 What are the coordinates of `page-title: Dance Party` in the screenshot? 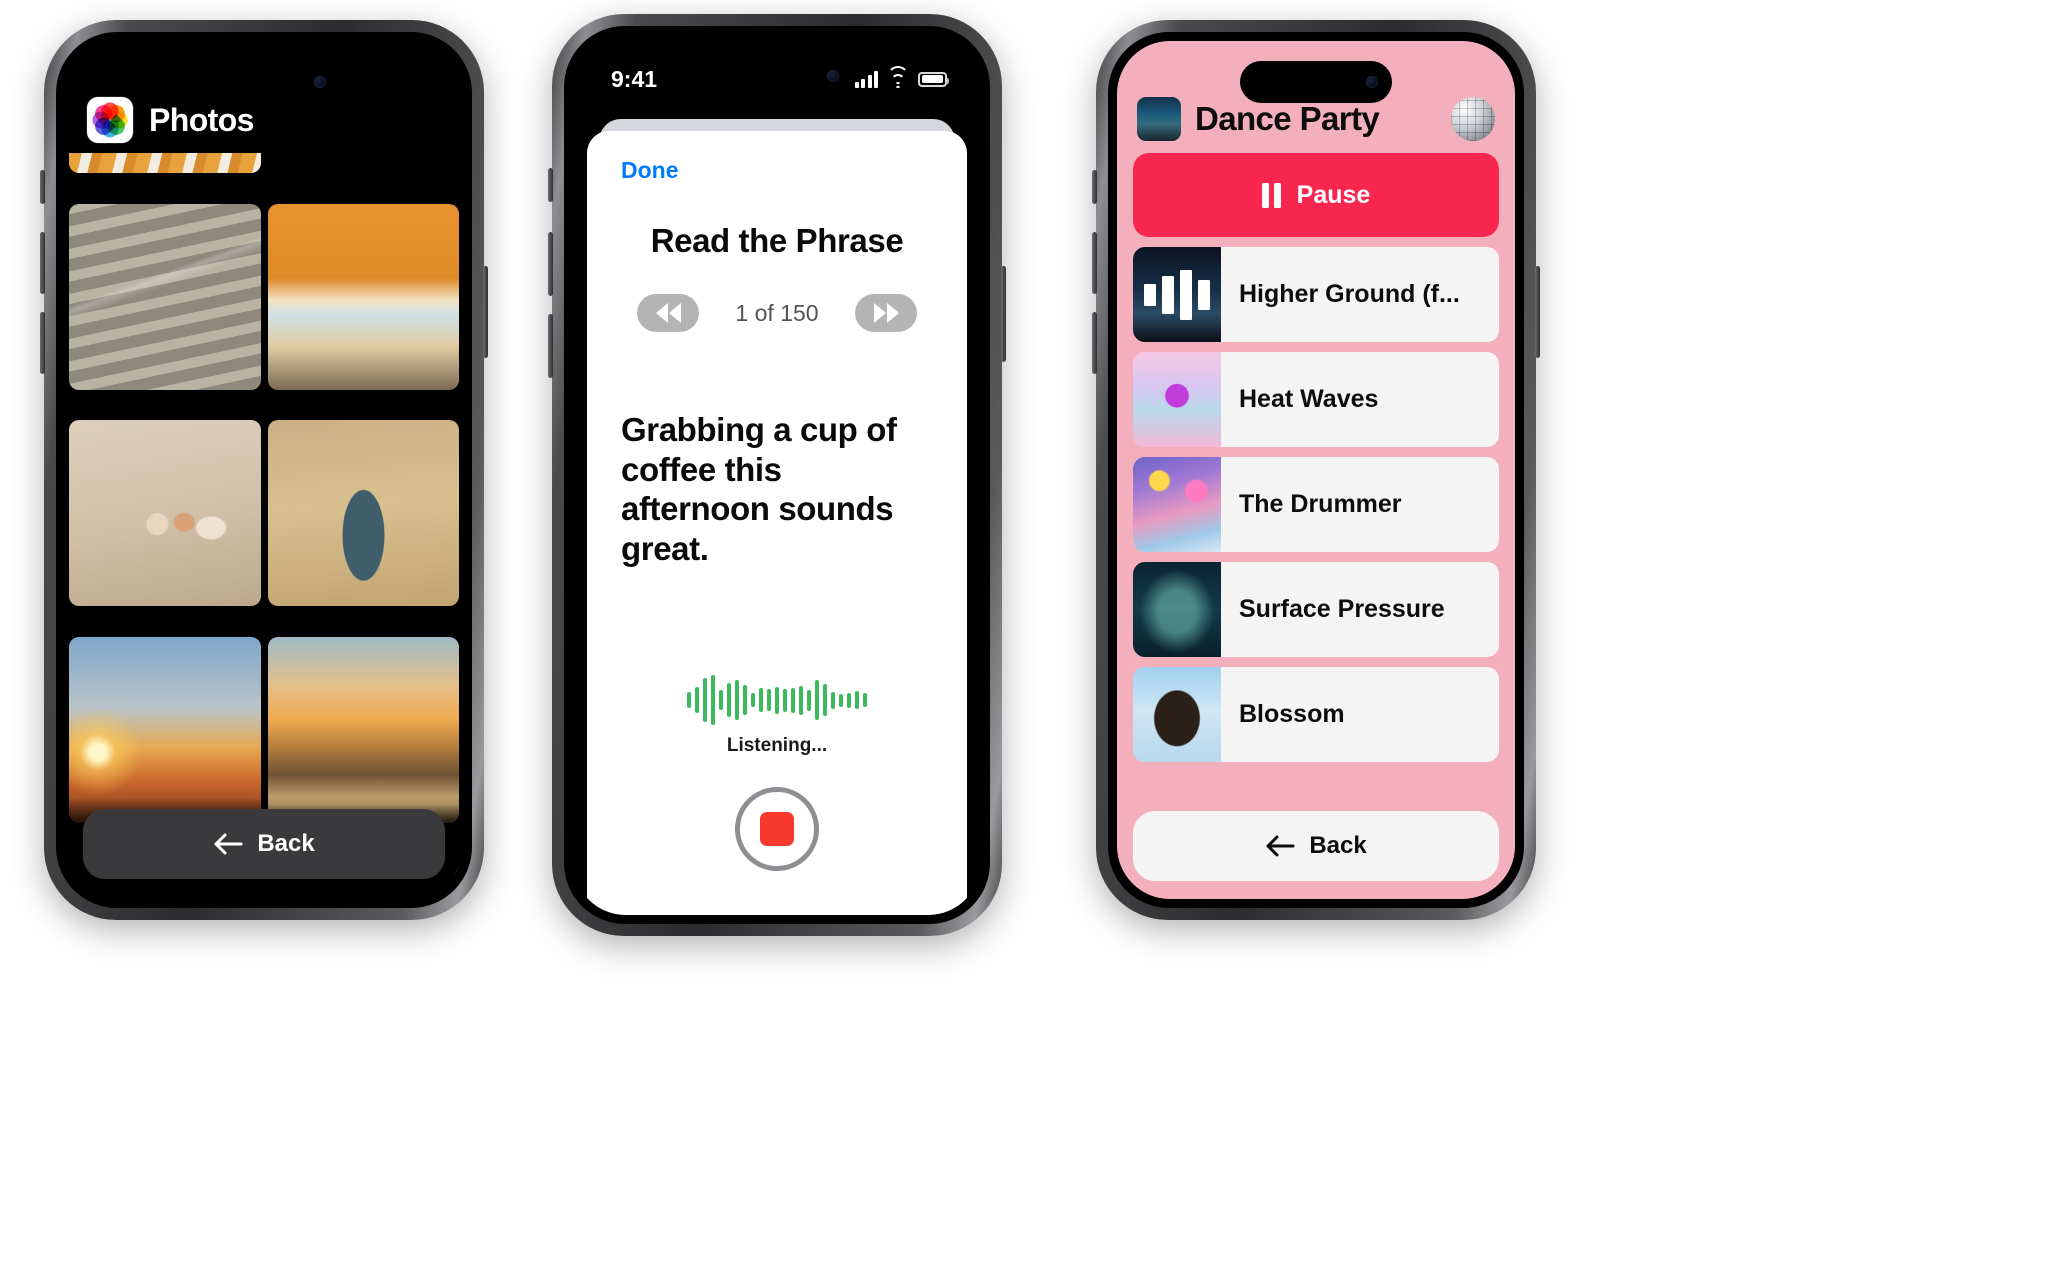 It's located at (1287, 118).